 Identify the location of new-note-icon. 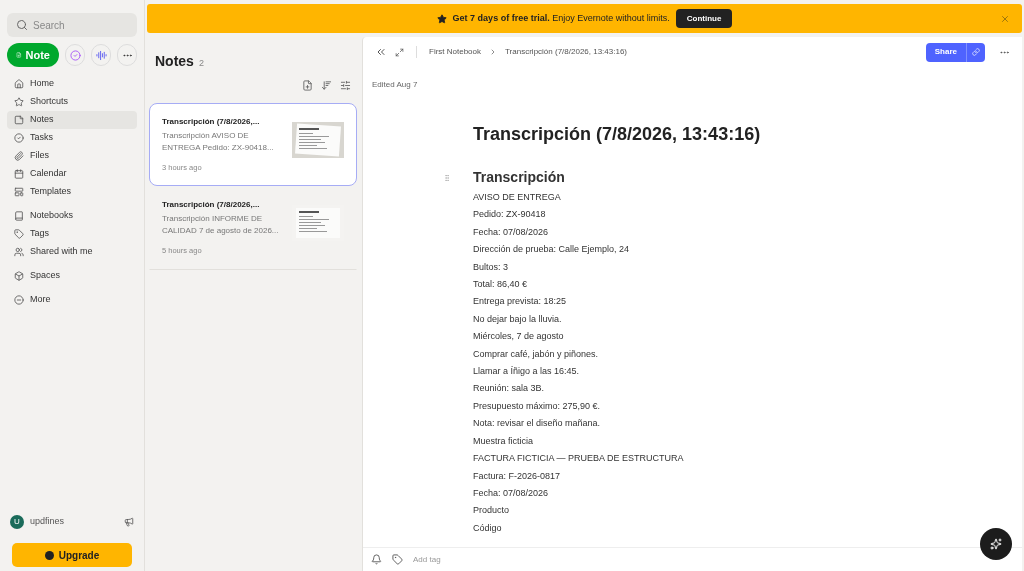
(307, 85).